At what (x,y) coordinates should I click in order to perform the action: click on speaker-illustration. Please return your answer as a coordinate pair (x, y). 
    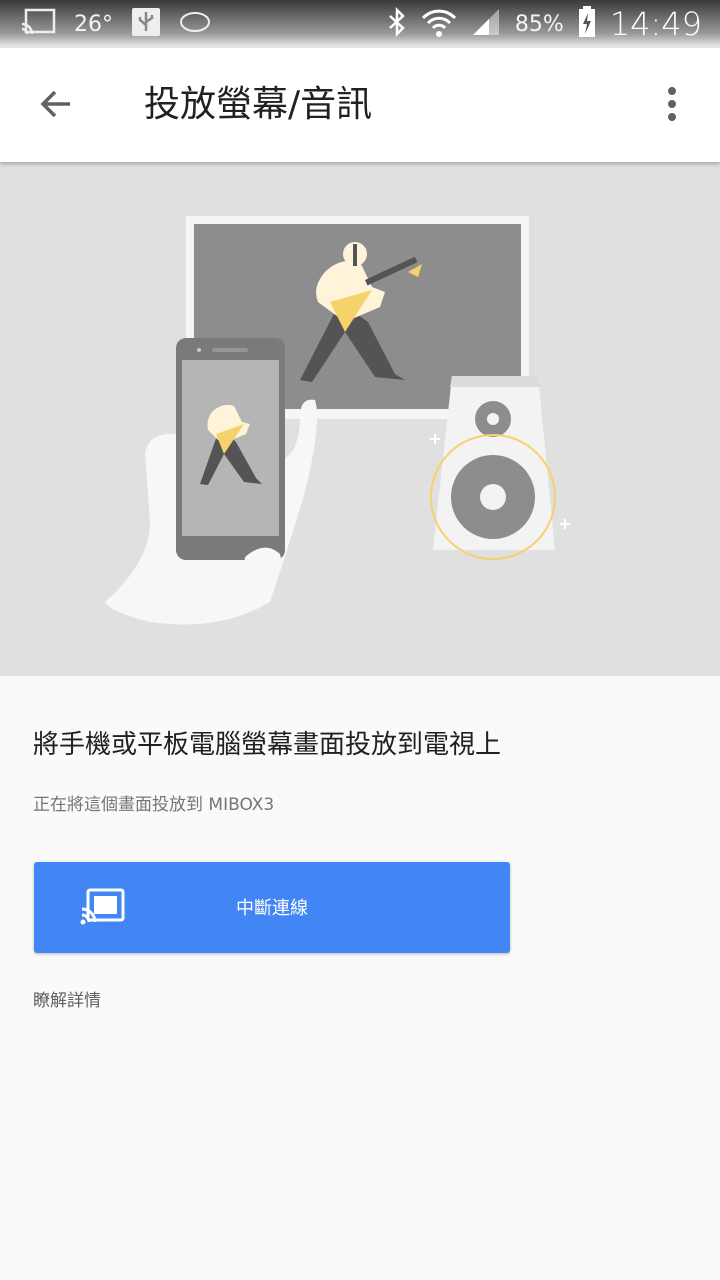
    Looking at the image, I should click on (500, 468).